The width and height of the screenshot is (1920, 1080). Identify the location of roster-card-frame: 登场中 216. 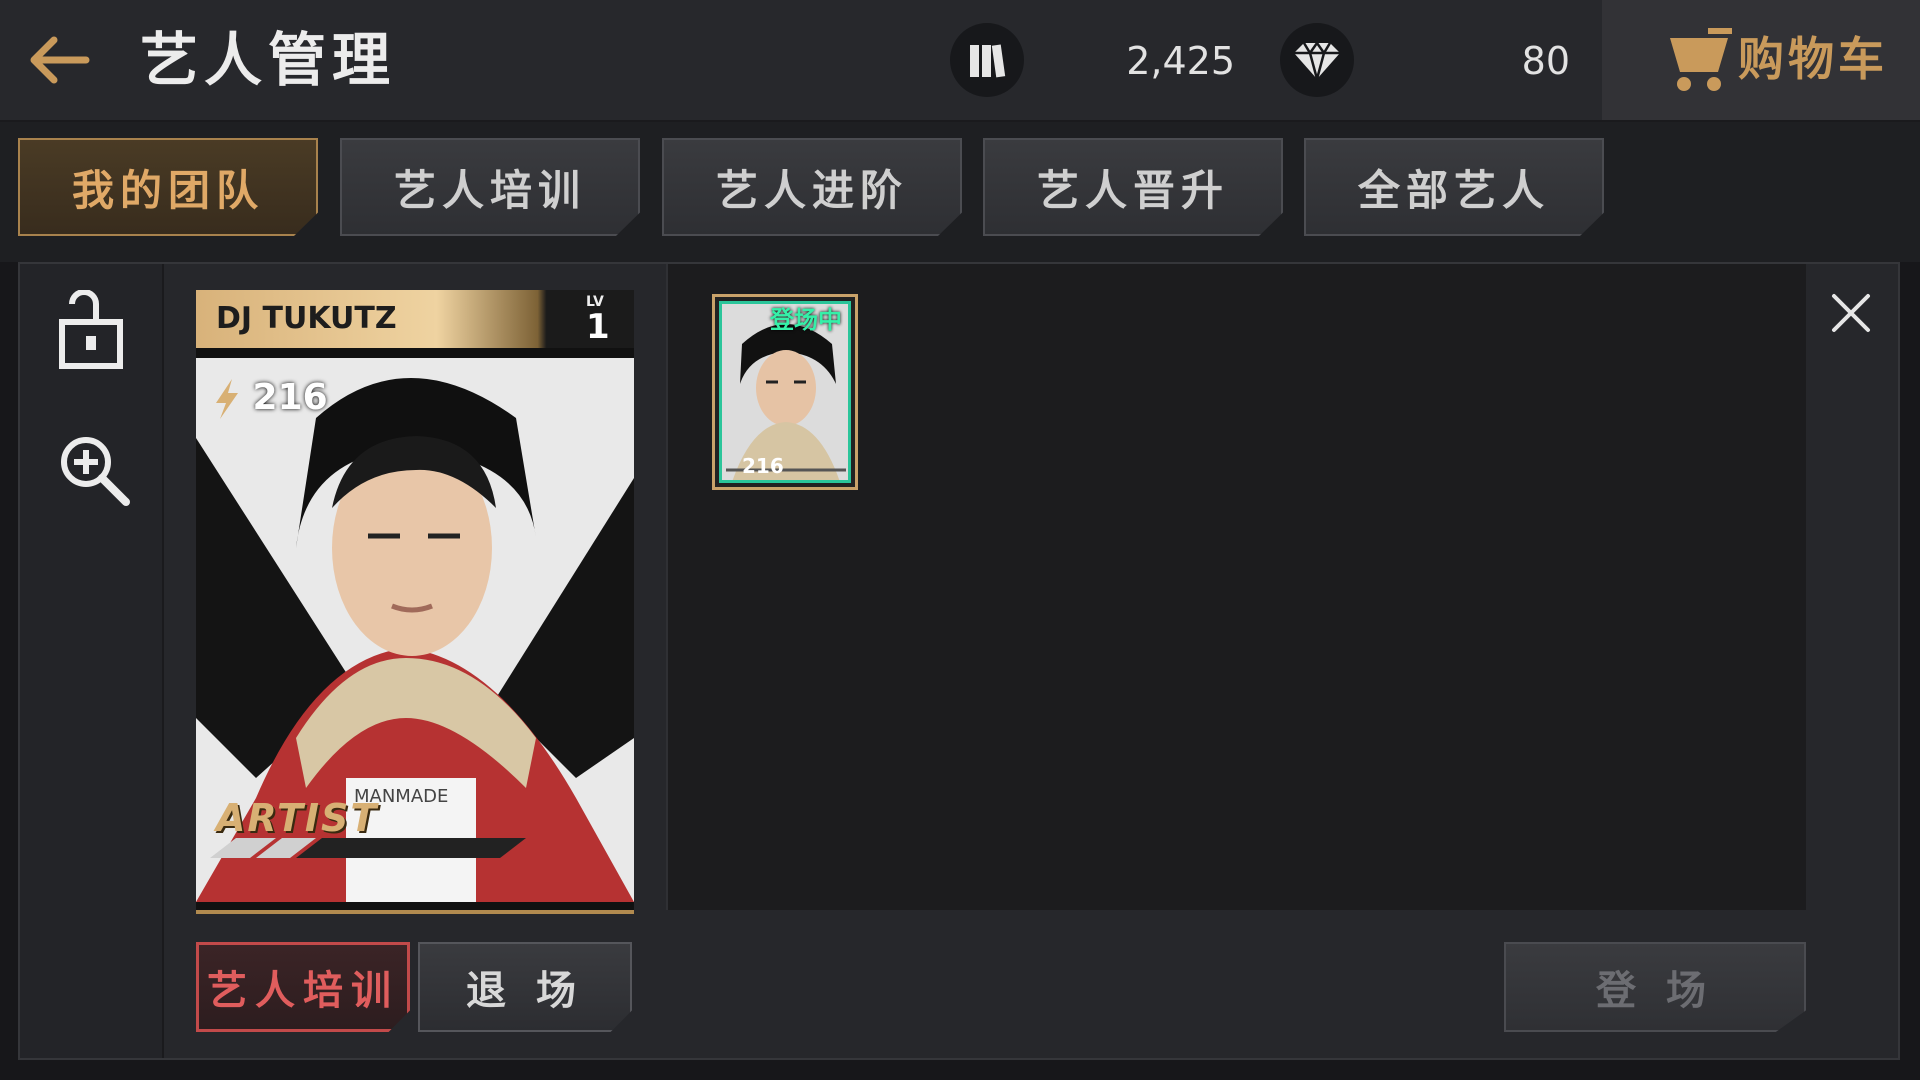
(785, 392).